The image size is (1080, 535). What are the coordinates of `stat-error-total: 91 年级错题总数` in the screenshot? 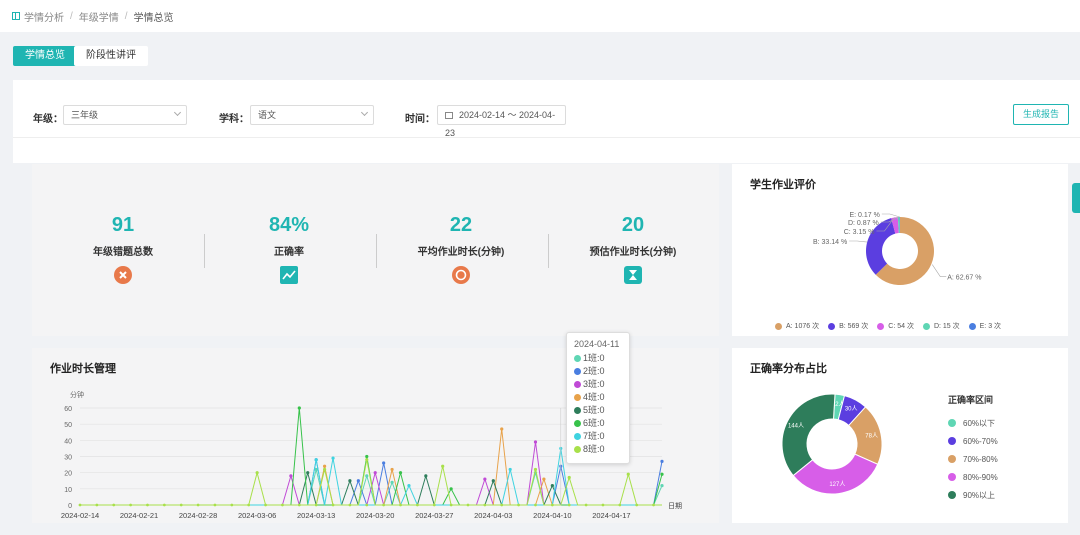 It's located at (123, 249).